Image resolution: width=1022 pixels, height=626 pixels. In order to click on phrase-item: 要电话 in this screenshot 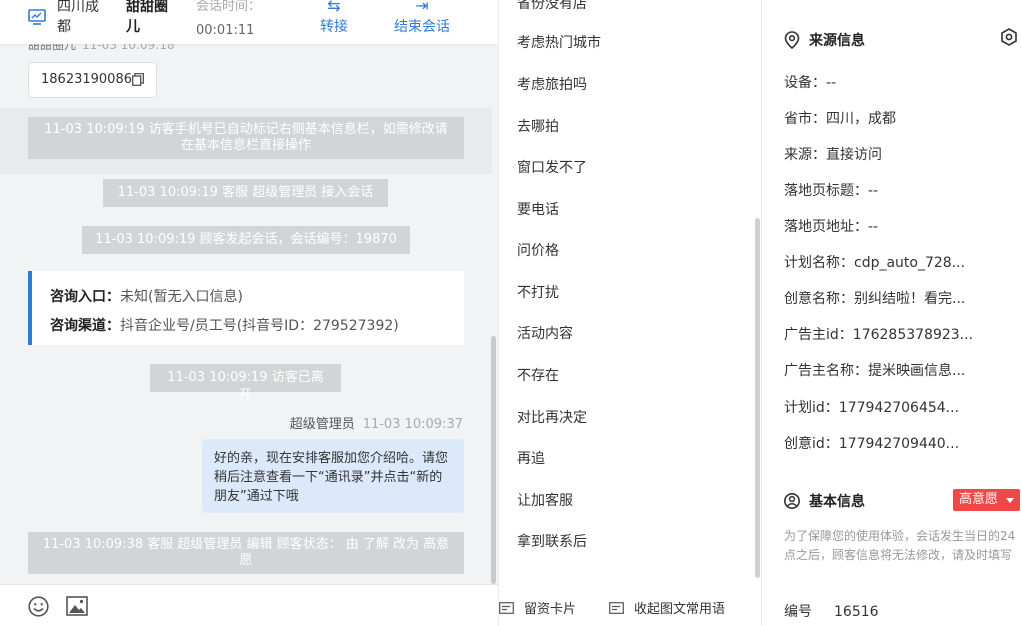, I will do `click(538, 209)`.